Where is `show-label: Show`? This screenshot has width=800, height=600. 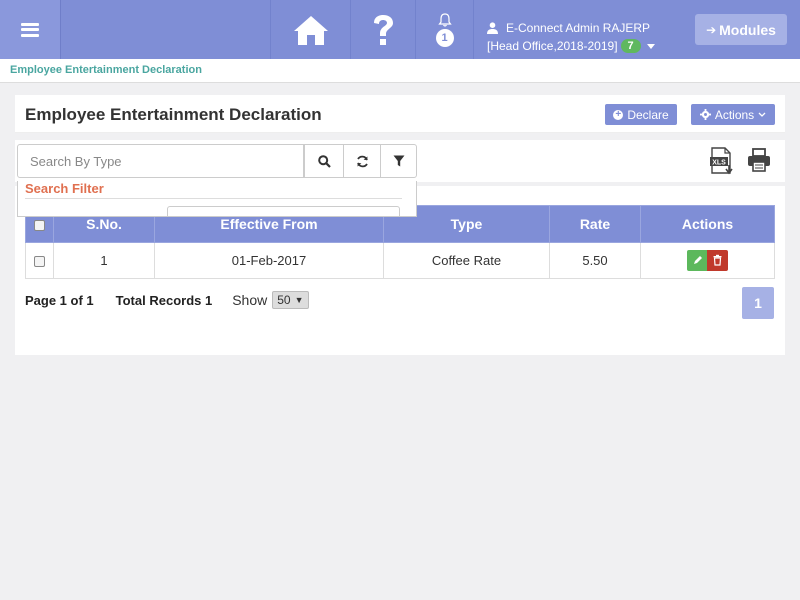
show-label: Show is located at coordinates (250, 300).